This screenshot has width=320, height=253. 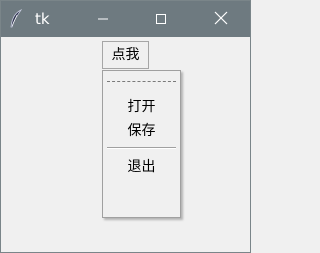 I want to click on menu-item-save: 保存, so click(x=141, y=131).